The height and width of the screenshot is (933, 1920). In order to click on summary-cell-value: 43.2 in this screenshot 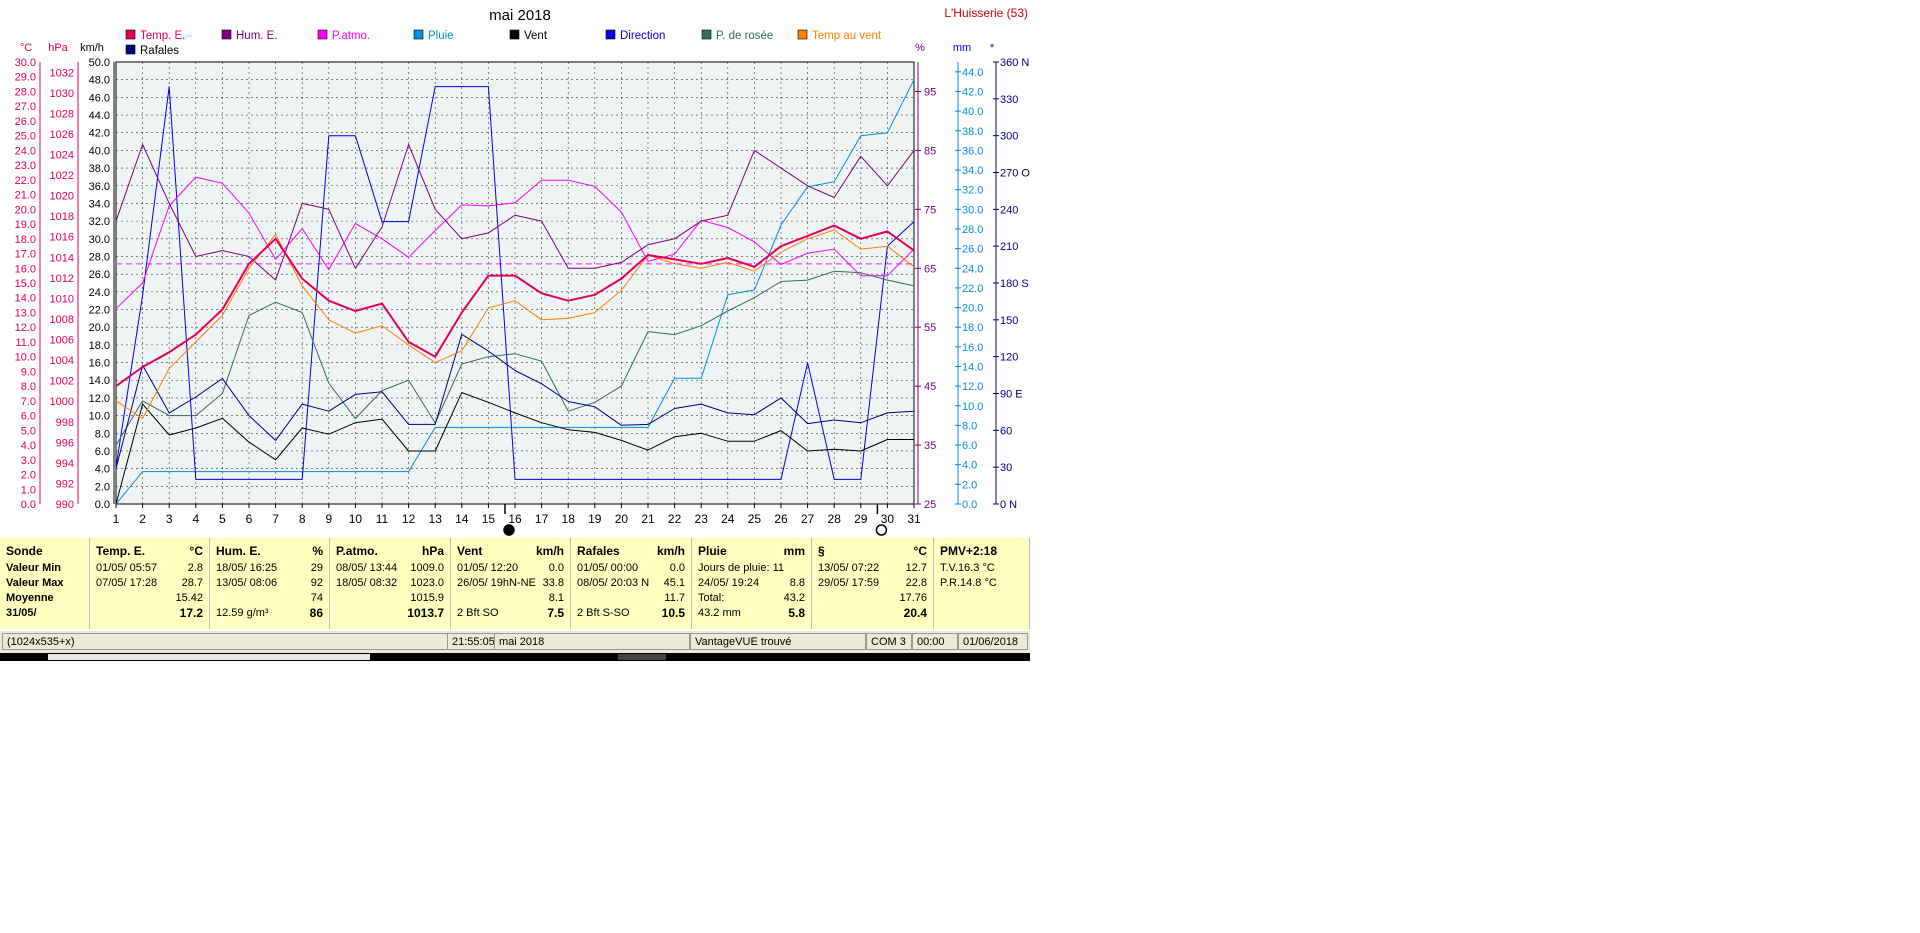, I will do `click(794, 598)`.